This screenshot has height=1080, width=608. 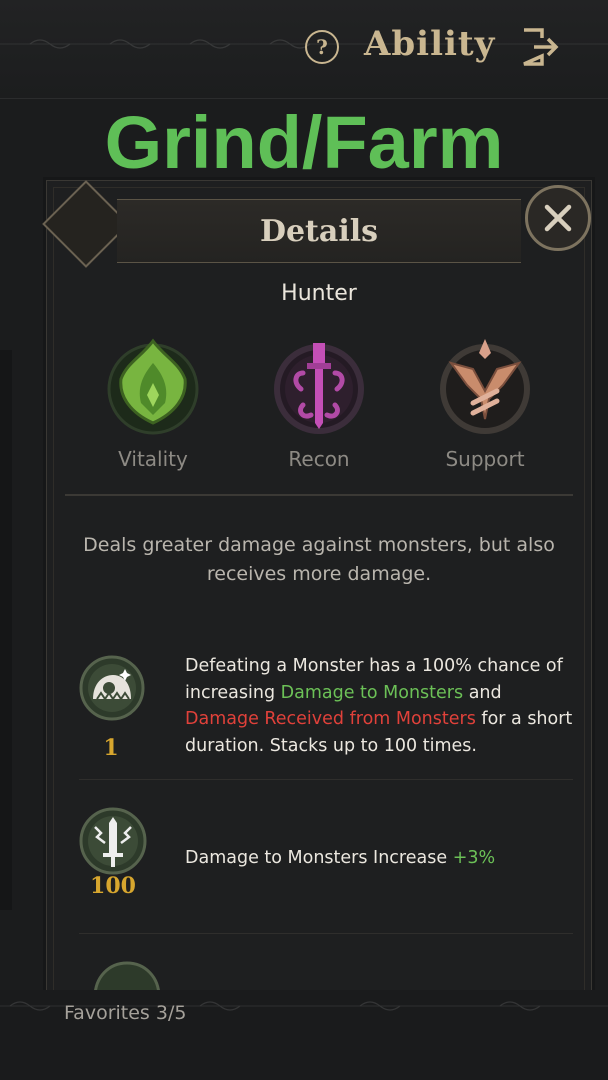 I want to click on monster-stack-icon, so click(x=112, y=688).